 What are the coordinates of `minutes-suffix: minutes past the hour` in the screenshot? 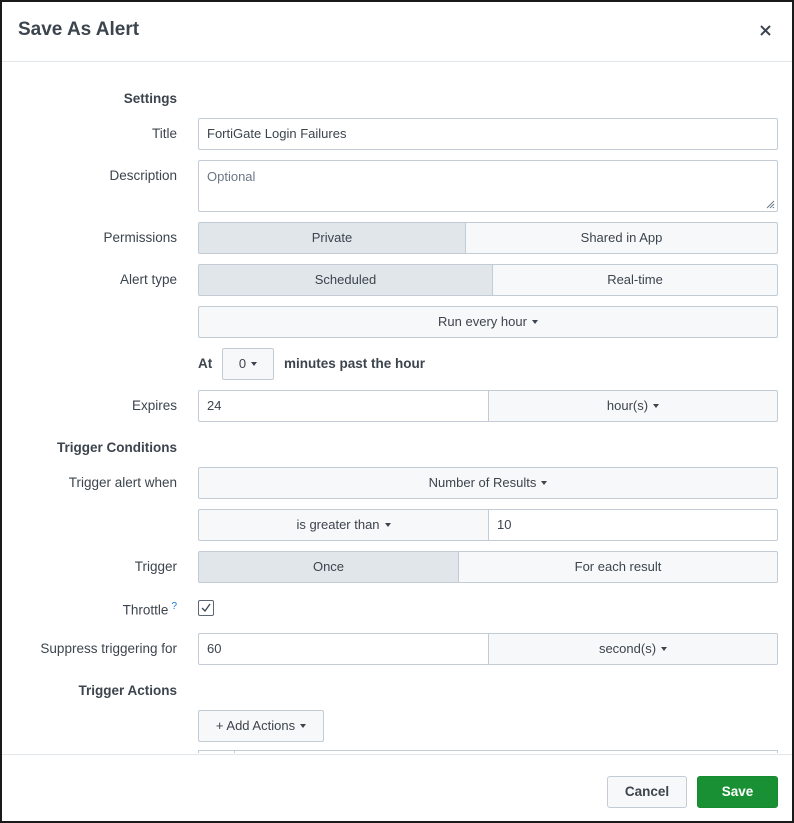 It's located at (355, 363).